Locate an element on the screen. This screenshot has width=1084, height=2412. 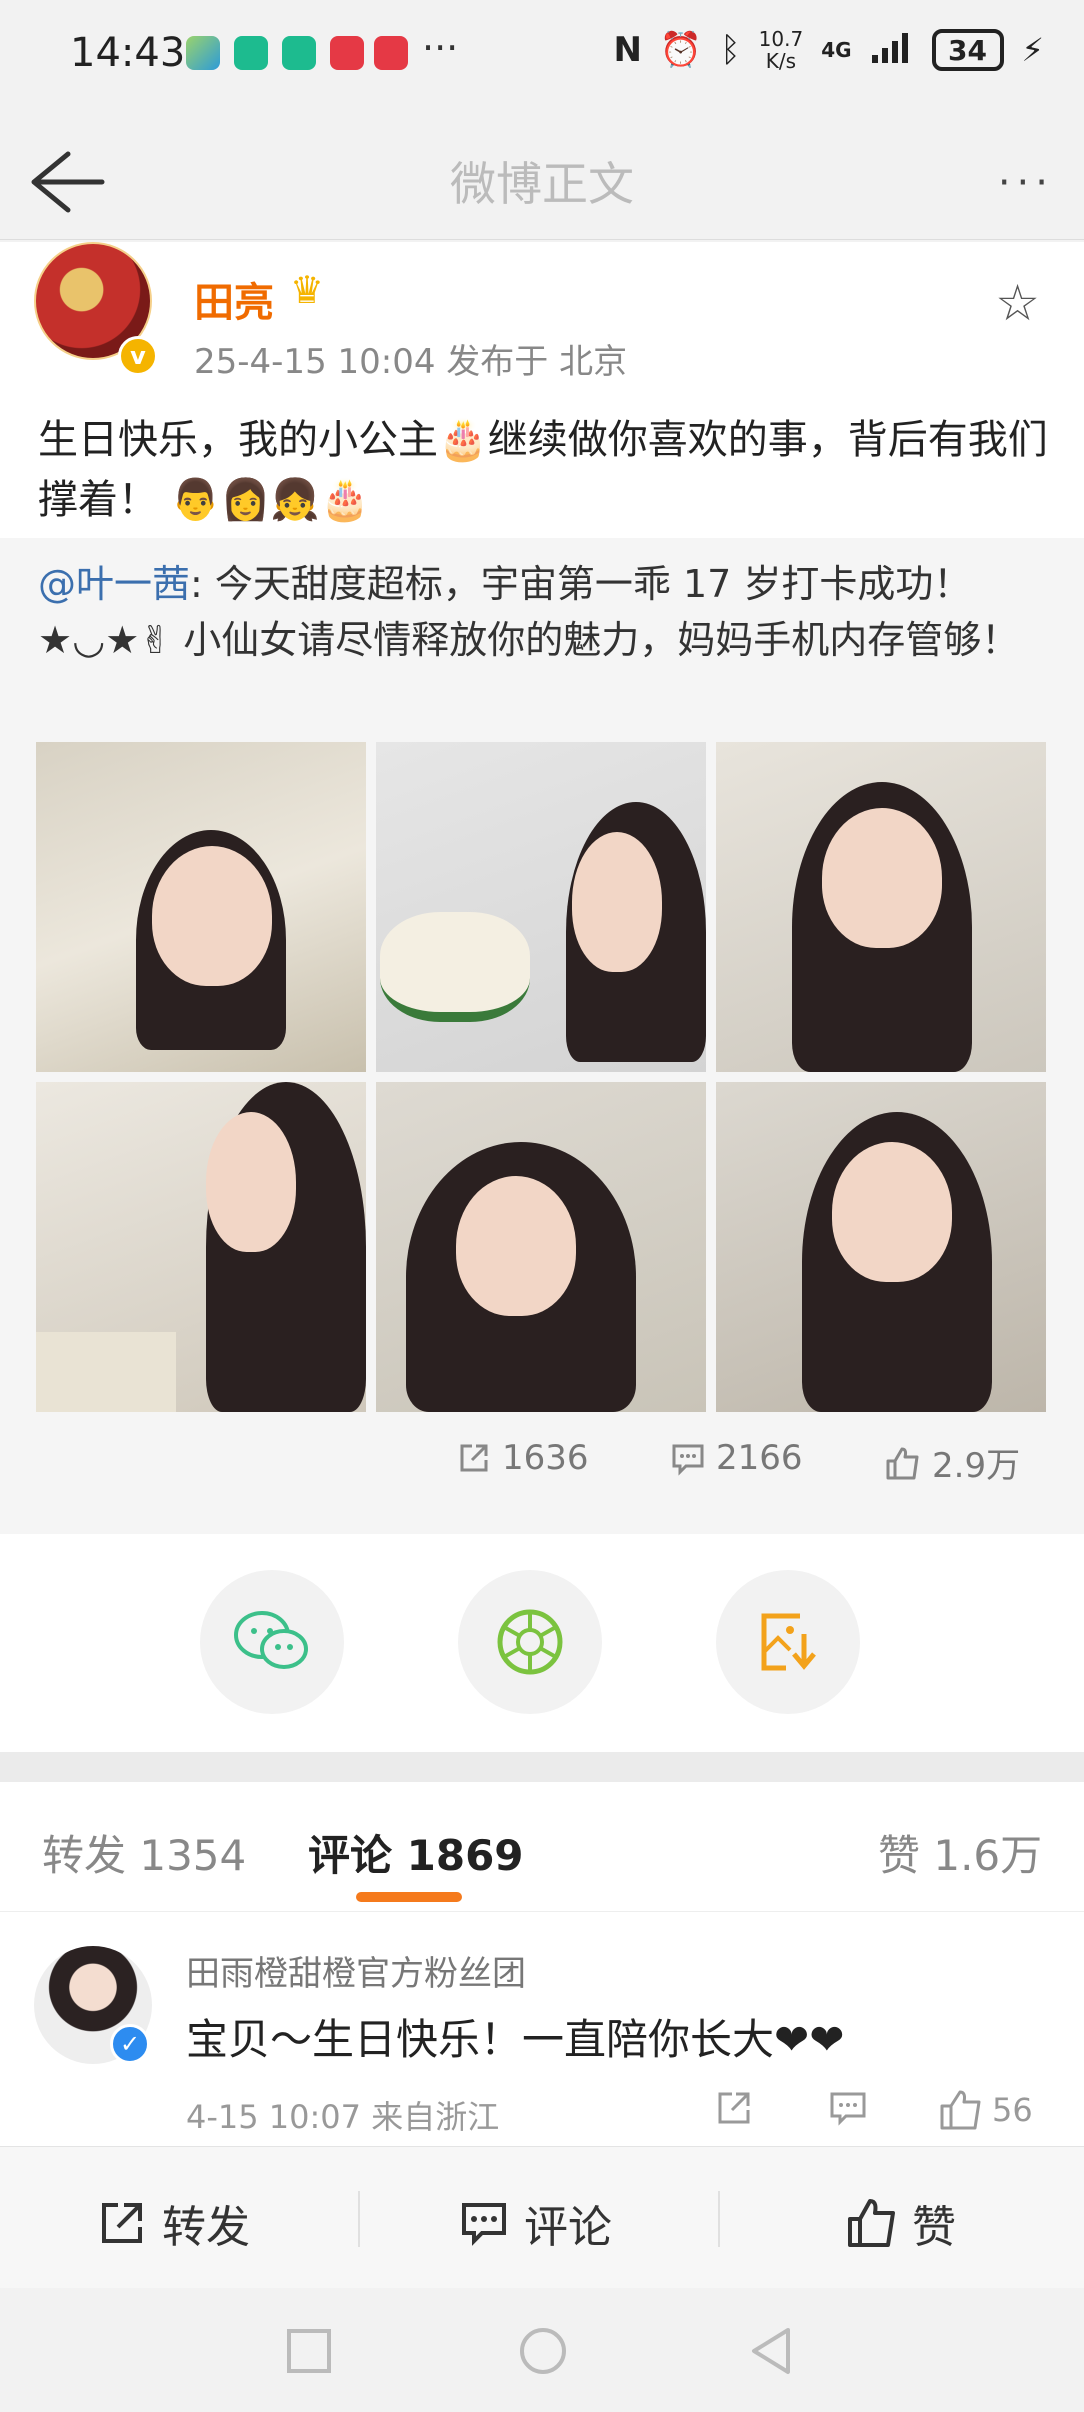
more-notifications-icon: ··· is located at coordinates (440, 48).